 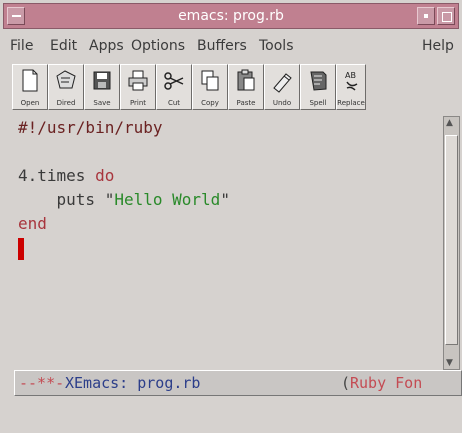 What do you see at coordinates (158, 46) in the screenshot?
I see `menu-options: Options` at bounding box center [158, 46].